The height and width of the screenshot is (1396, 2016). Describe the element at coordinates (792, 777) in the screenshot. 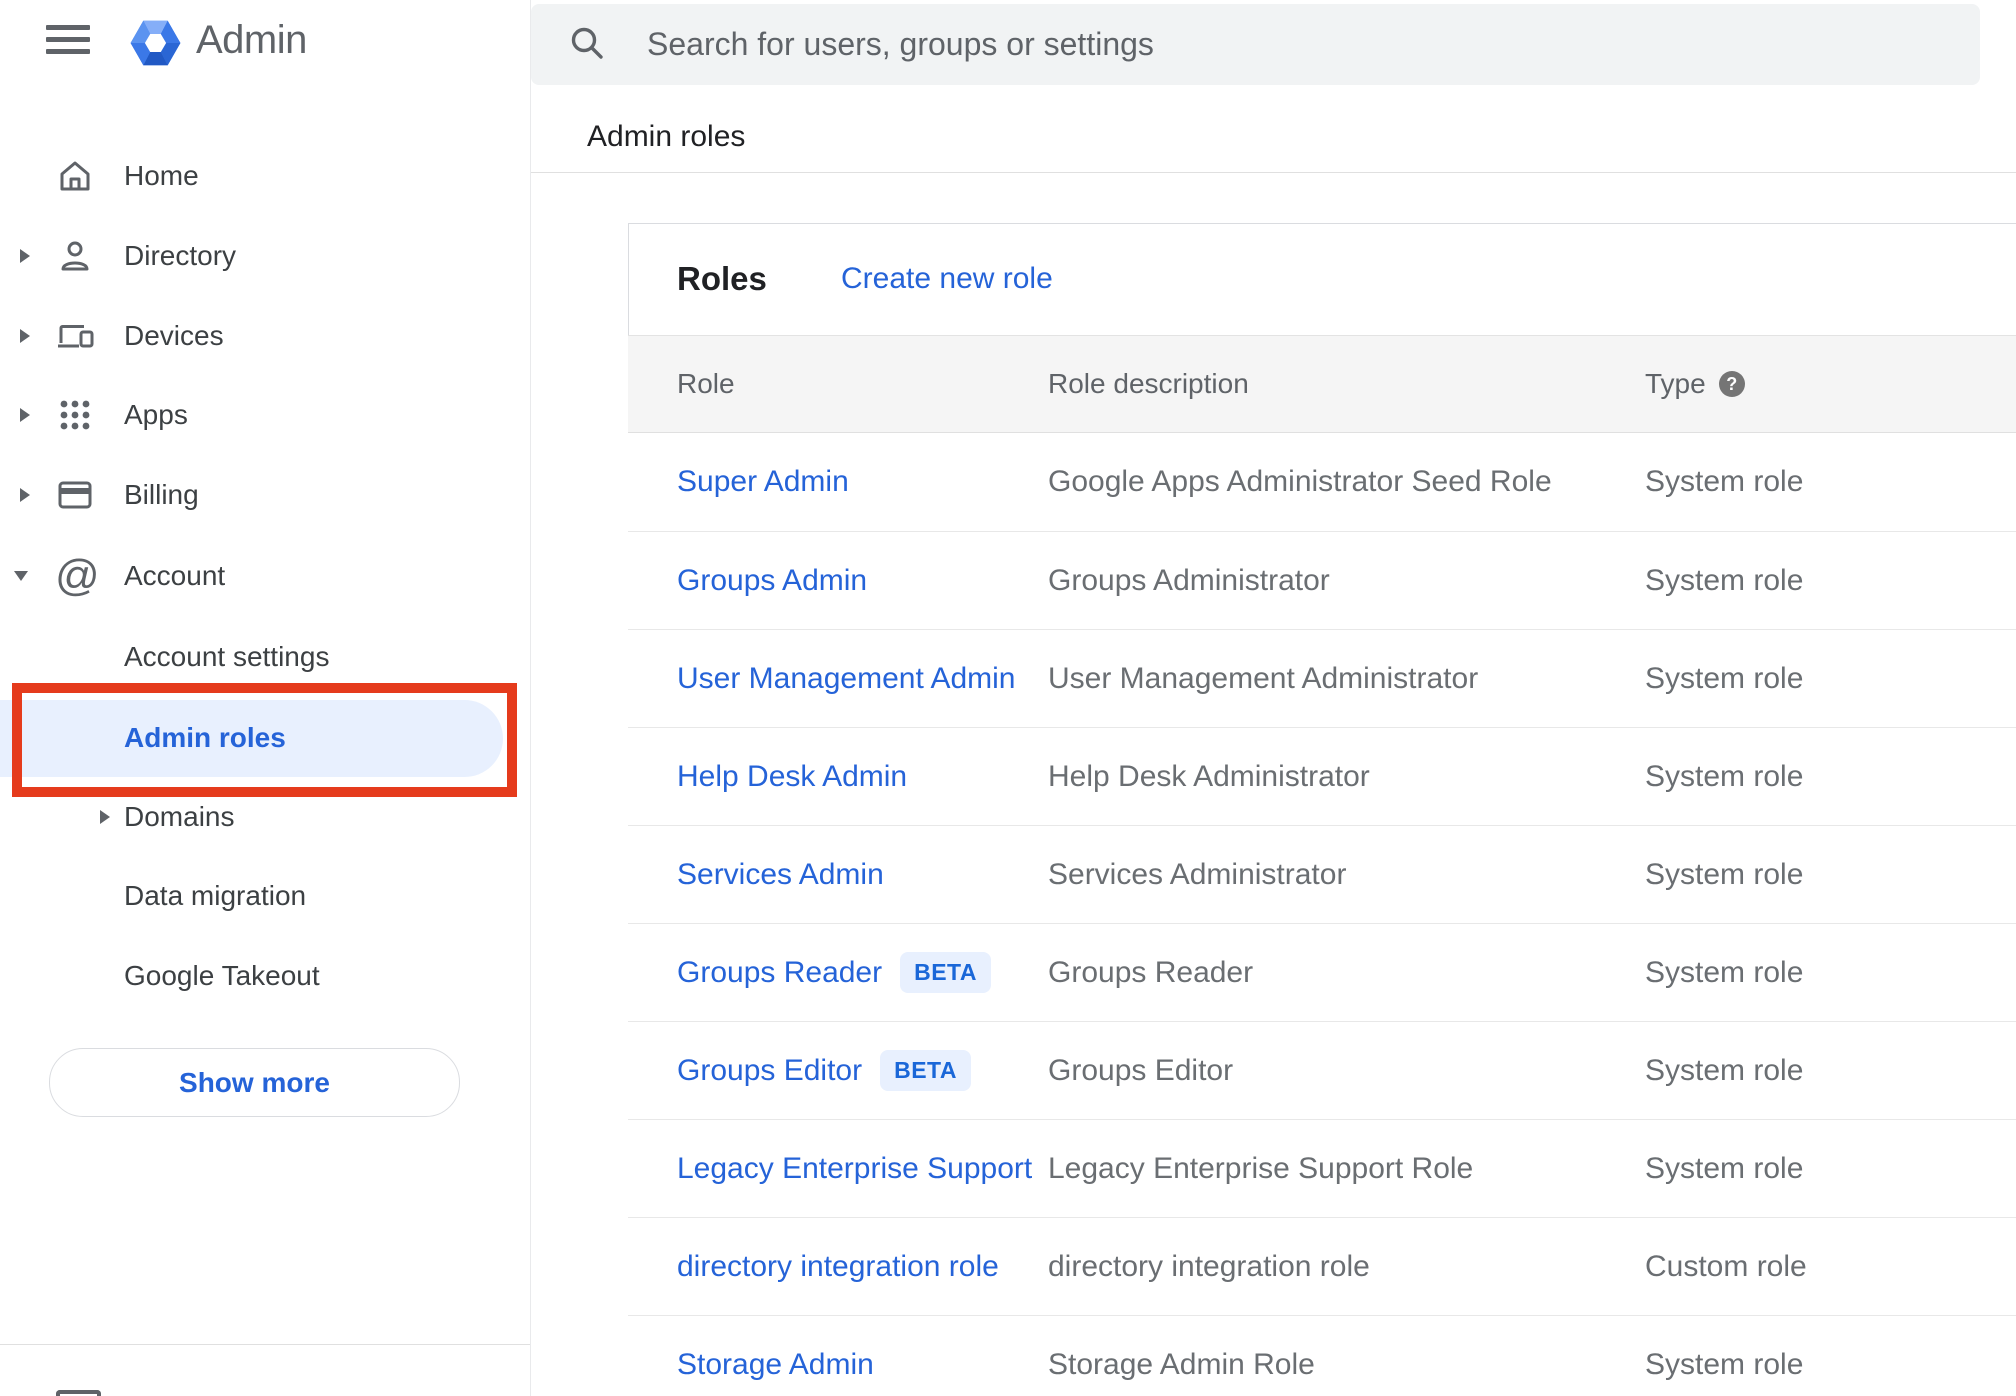

I see `role-link: Help Desk Admin` at that location.